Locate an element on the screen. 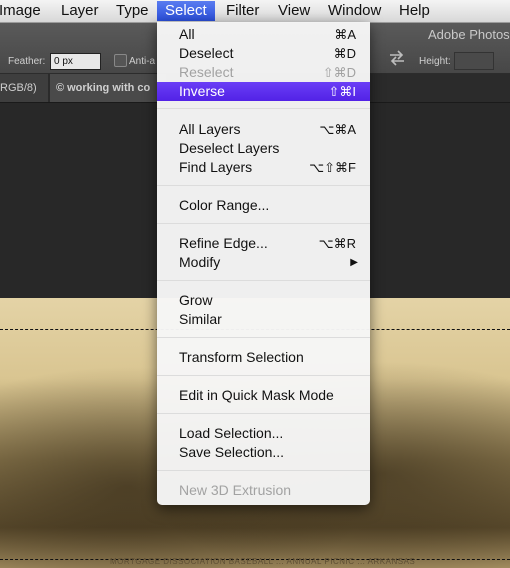  menu-item-deselect: Deselect ⌘D is located at coordinates (263, 53).